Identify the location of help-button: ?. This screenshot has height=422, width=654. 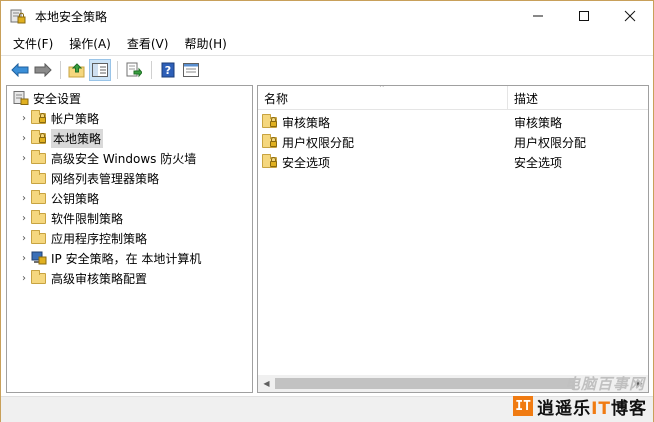
(168, 70).